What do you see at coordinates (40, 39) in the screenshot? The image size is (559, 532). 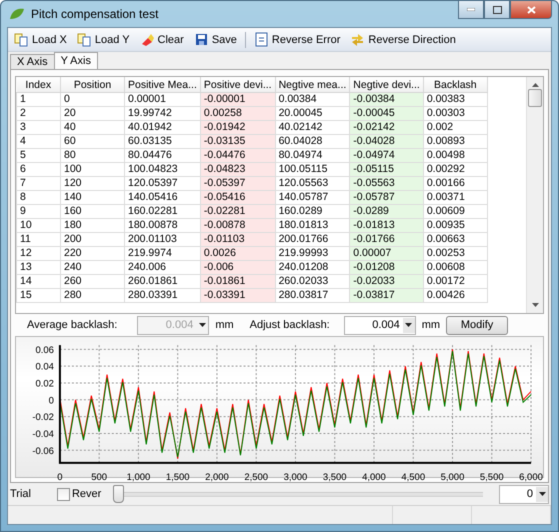 I see `toolbar-button: Load X` at bounding box center [40, 39].